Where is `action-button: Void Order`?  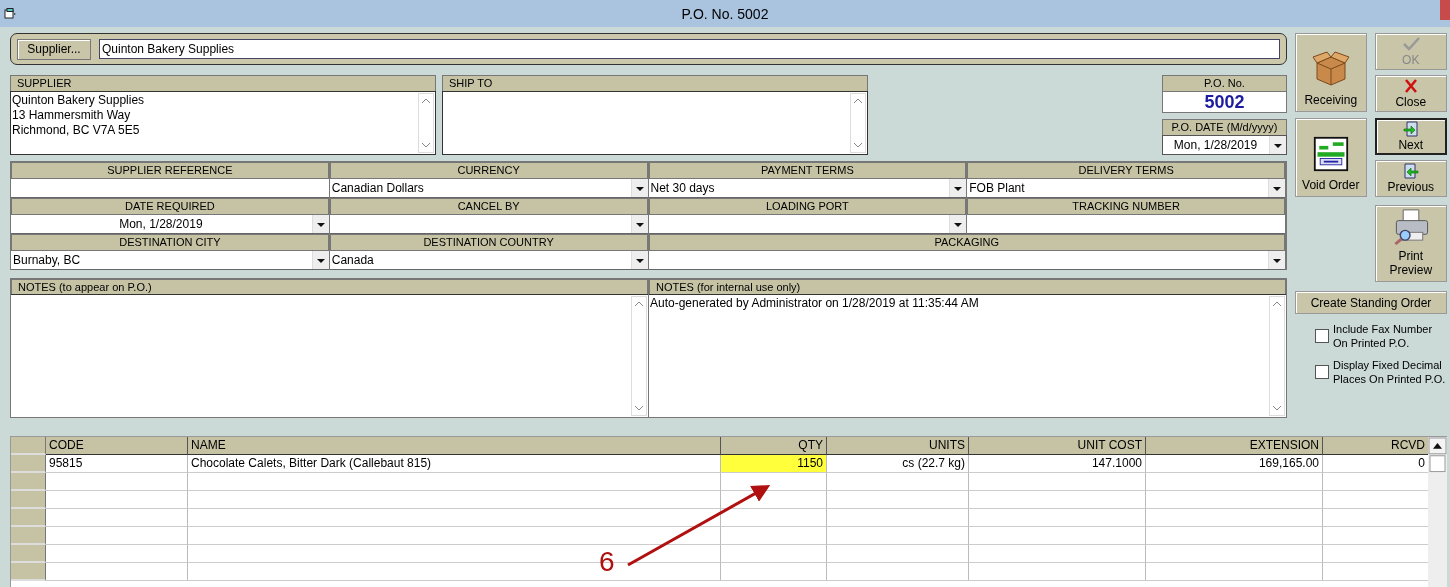
action-button: Void Order is located at coordinates (1331, 157).